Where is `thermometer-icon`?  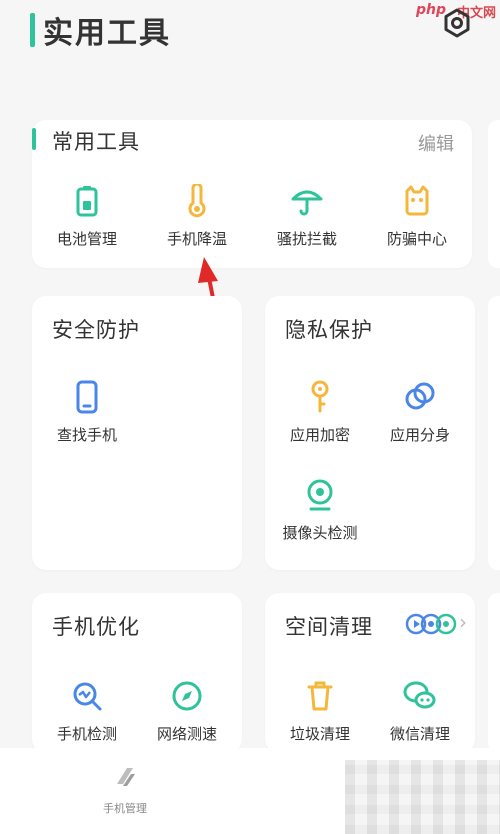
thermometer-icon is located at coordinates (197, 201).